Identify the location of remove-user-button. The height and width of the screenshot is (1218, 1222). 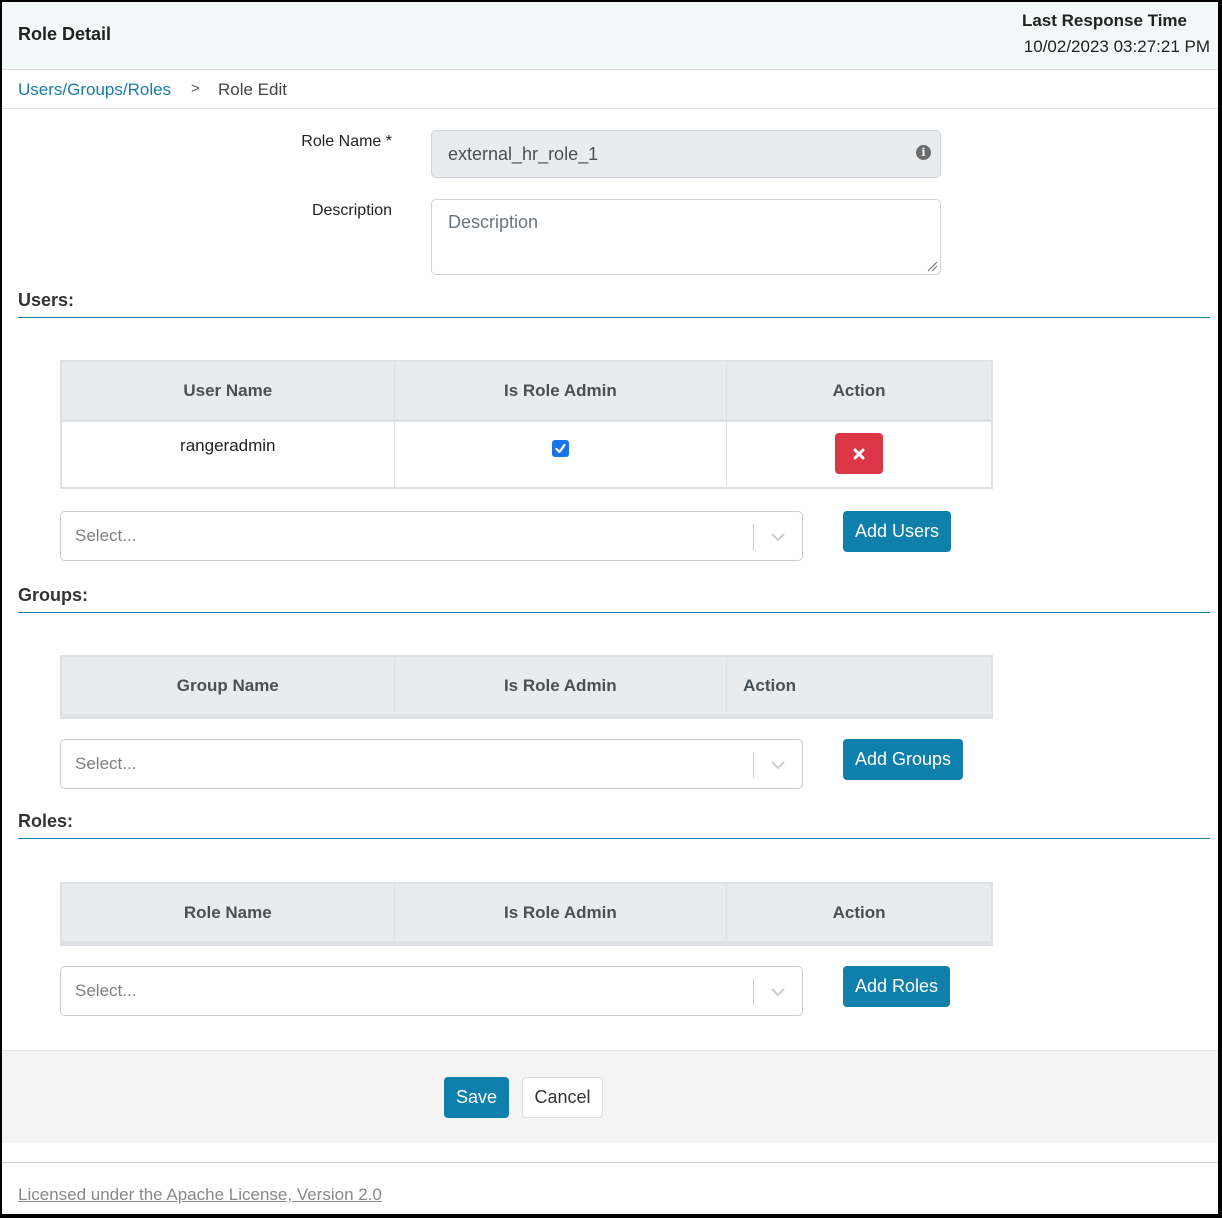
(859, 453).